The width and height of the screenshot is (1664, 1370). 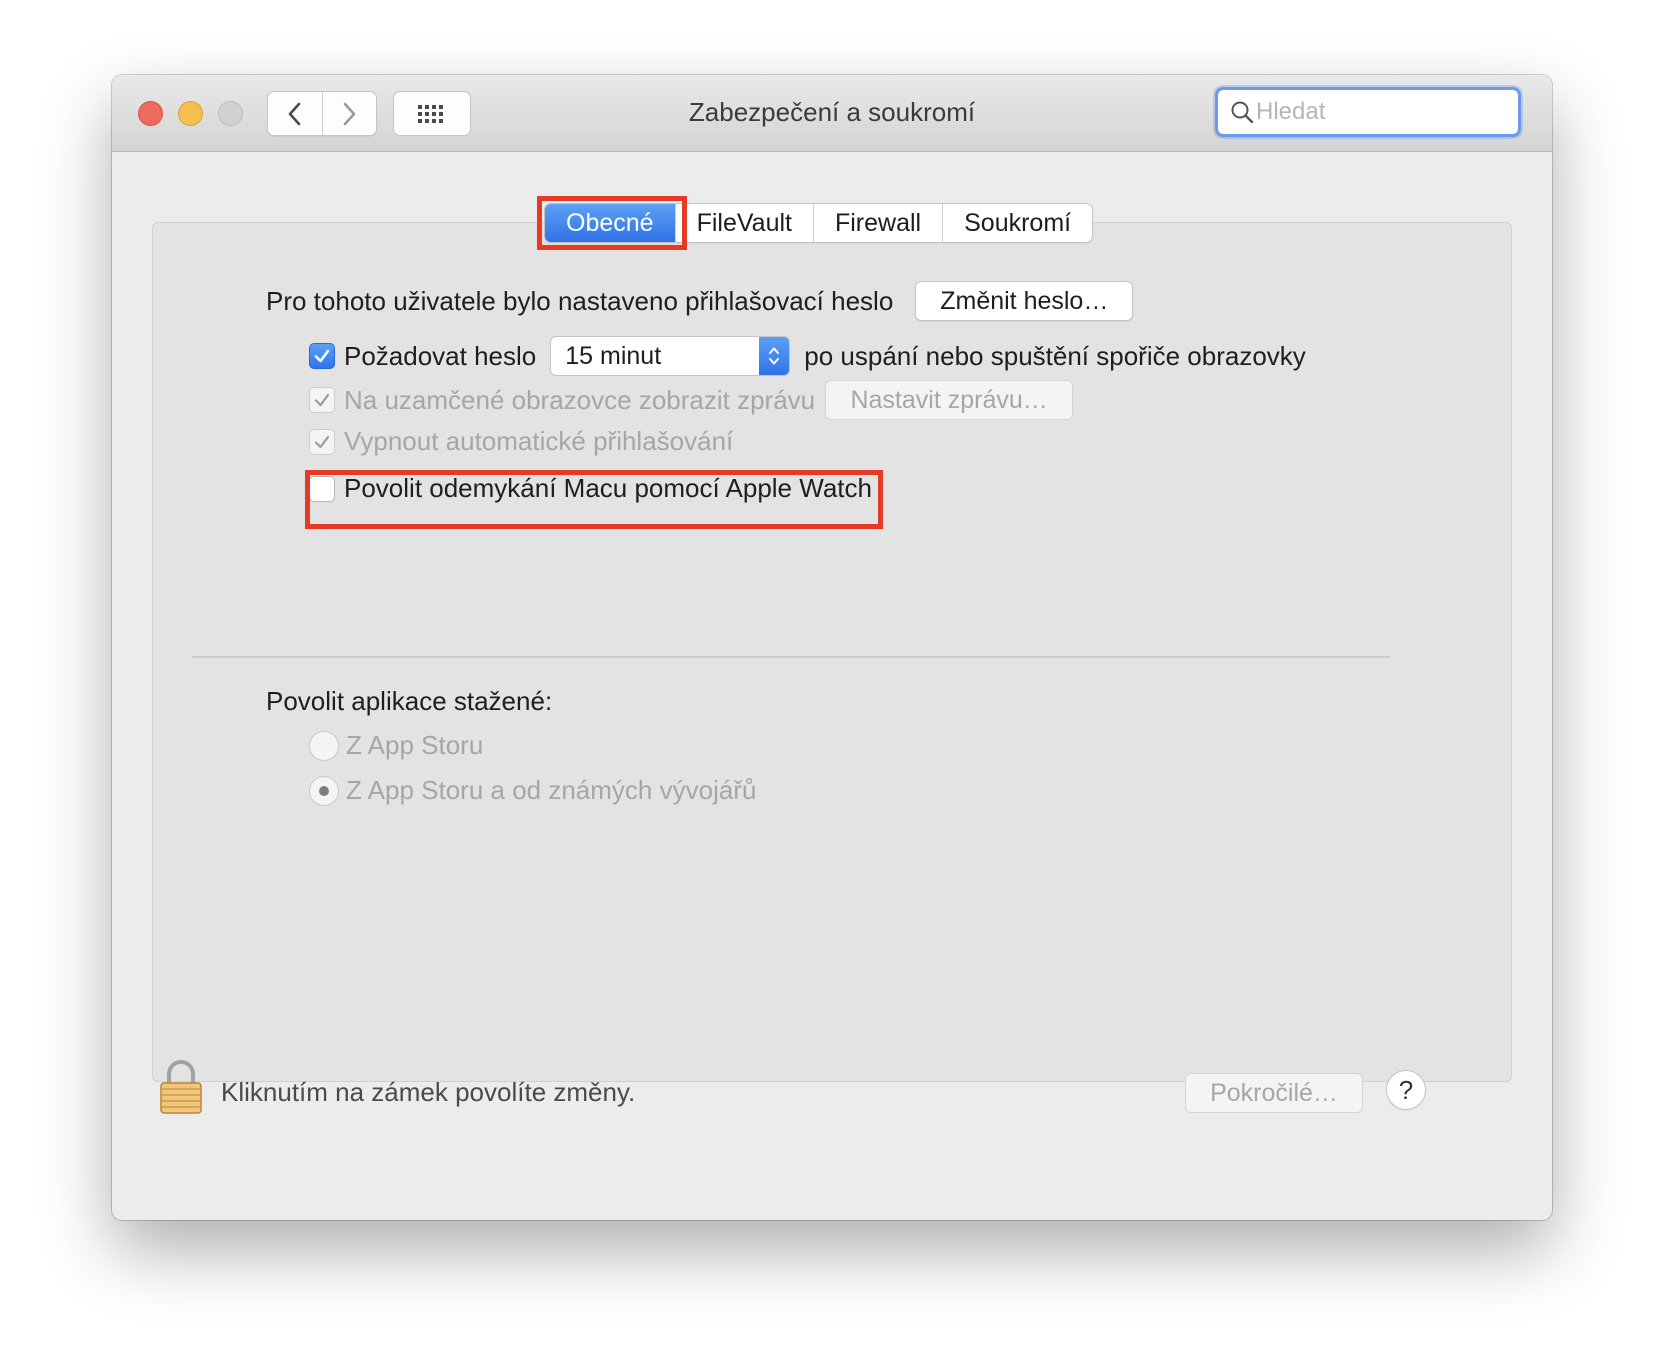 I want to click on lock-message-checkbox, so click(x=322, y=400).